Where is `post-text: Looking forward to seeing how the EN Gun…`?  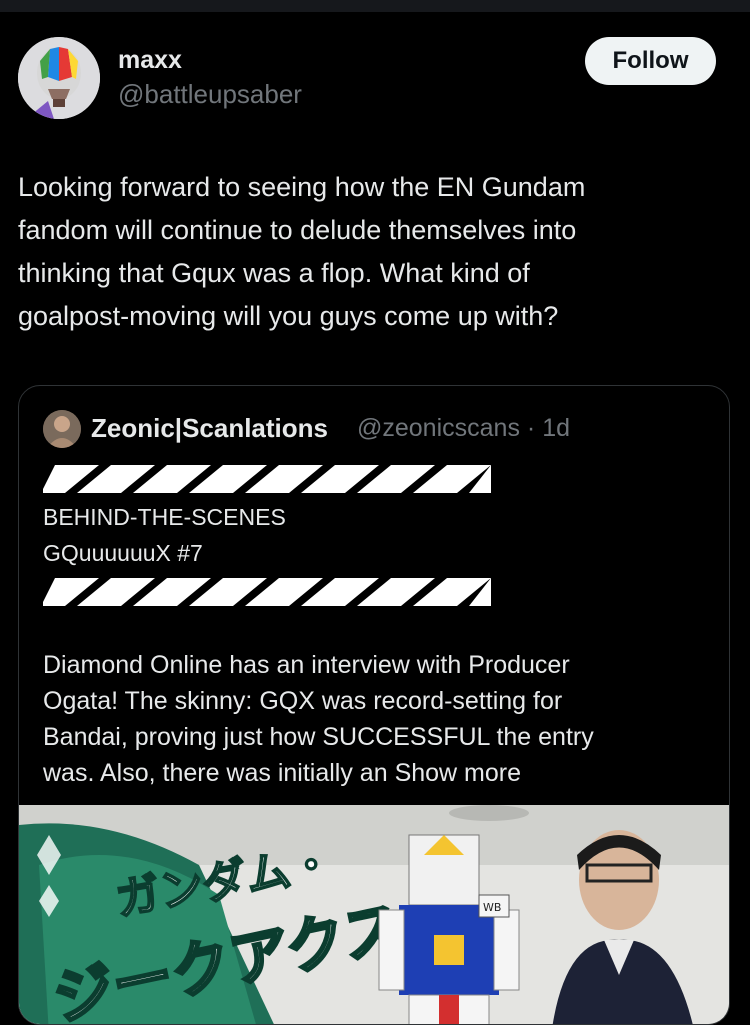 post-text: Looking forward to seeing how the EN Gun… is located at coordinates (302, 251).